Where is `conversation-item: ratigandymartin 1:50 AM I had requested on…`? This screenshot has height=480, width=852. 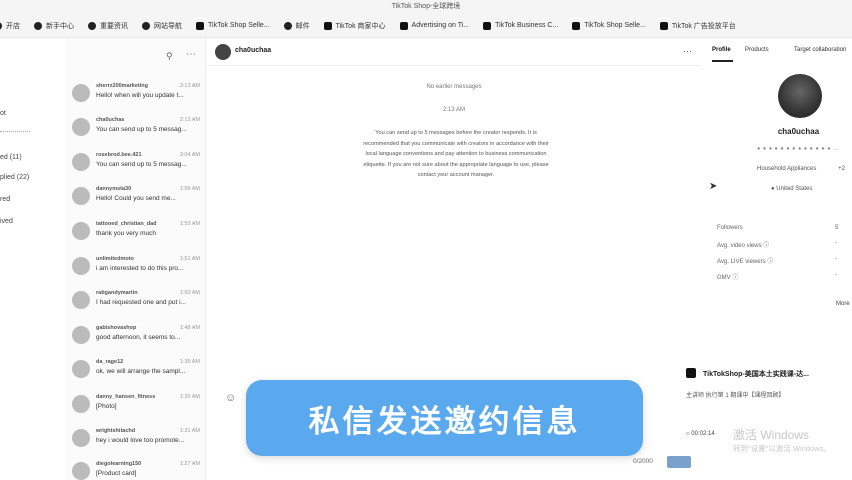 conversation-item: ratigandymartin 1:50 AM I had requested on… is located at coordinates (138, 306).